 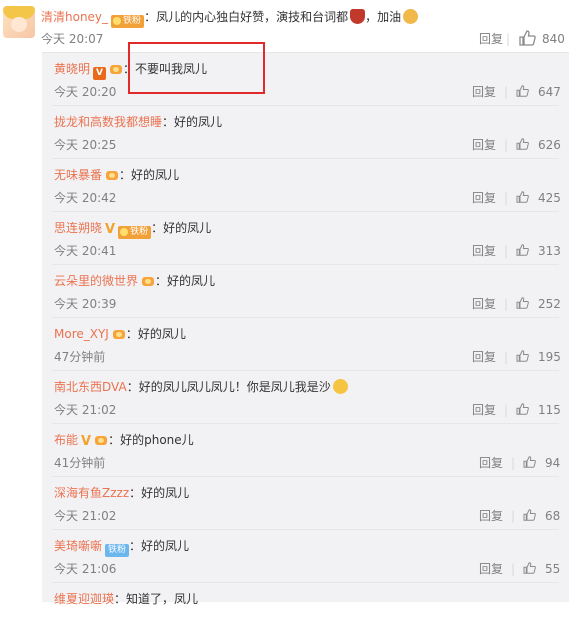 What do you see at coordinates (85, 251) in the screenshot?
I see `reply-time: 今天 20:41` at bounding box center [85, 251].